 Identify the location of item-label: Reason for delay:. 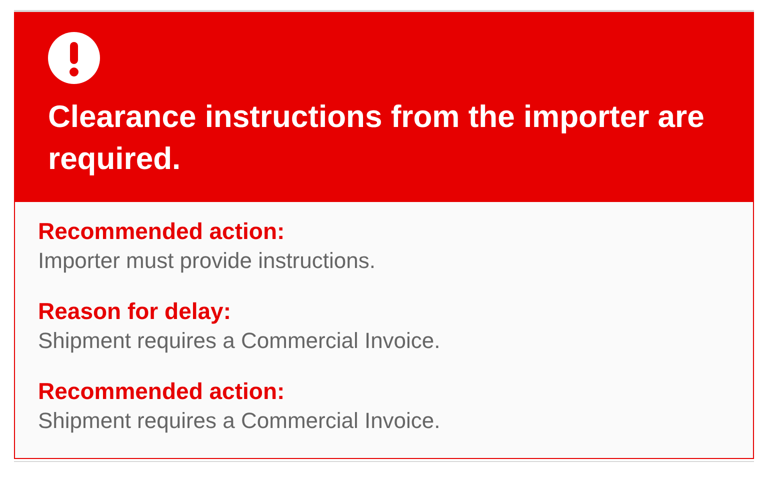
(135, 311).